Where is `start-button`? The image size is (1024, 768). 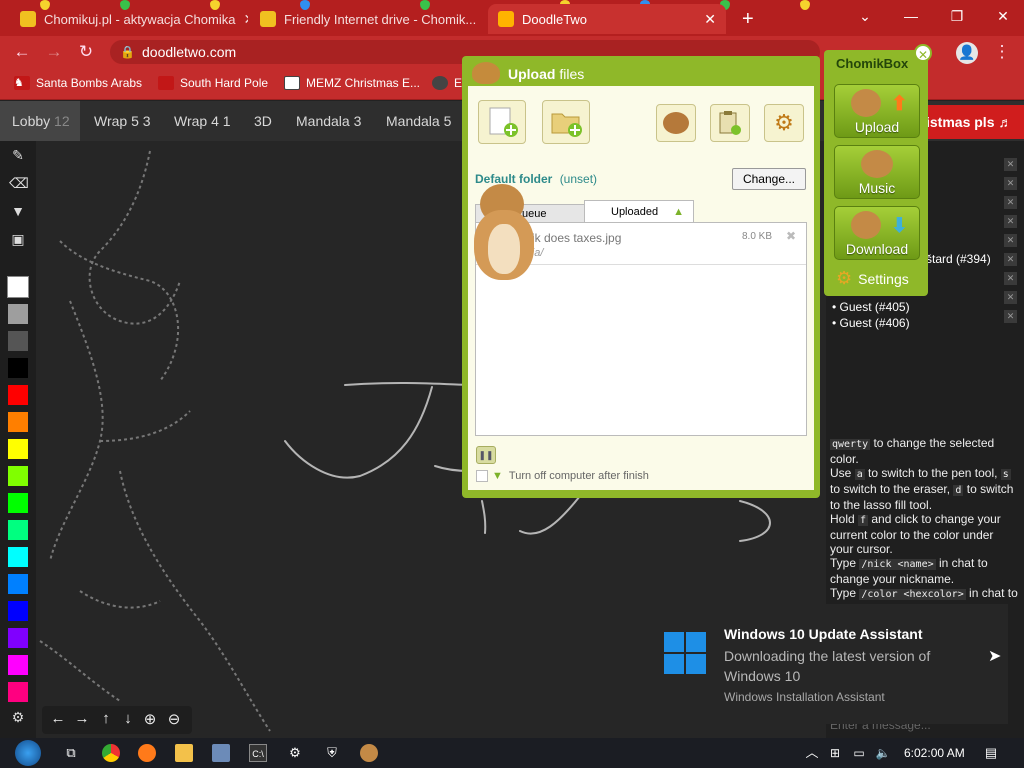 start-button is located at coordinates (28, 753).